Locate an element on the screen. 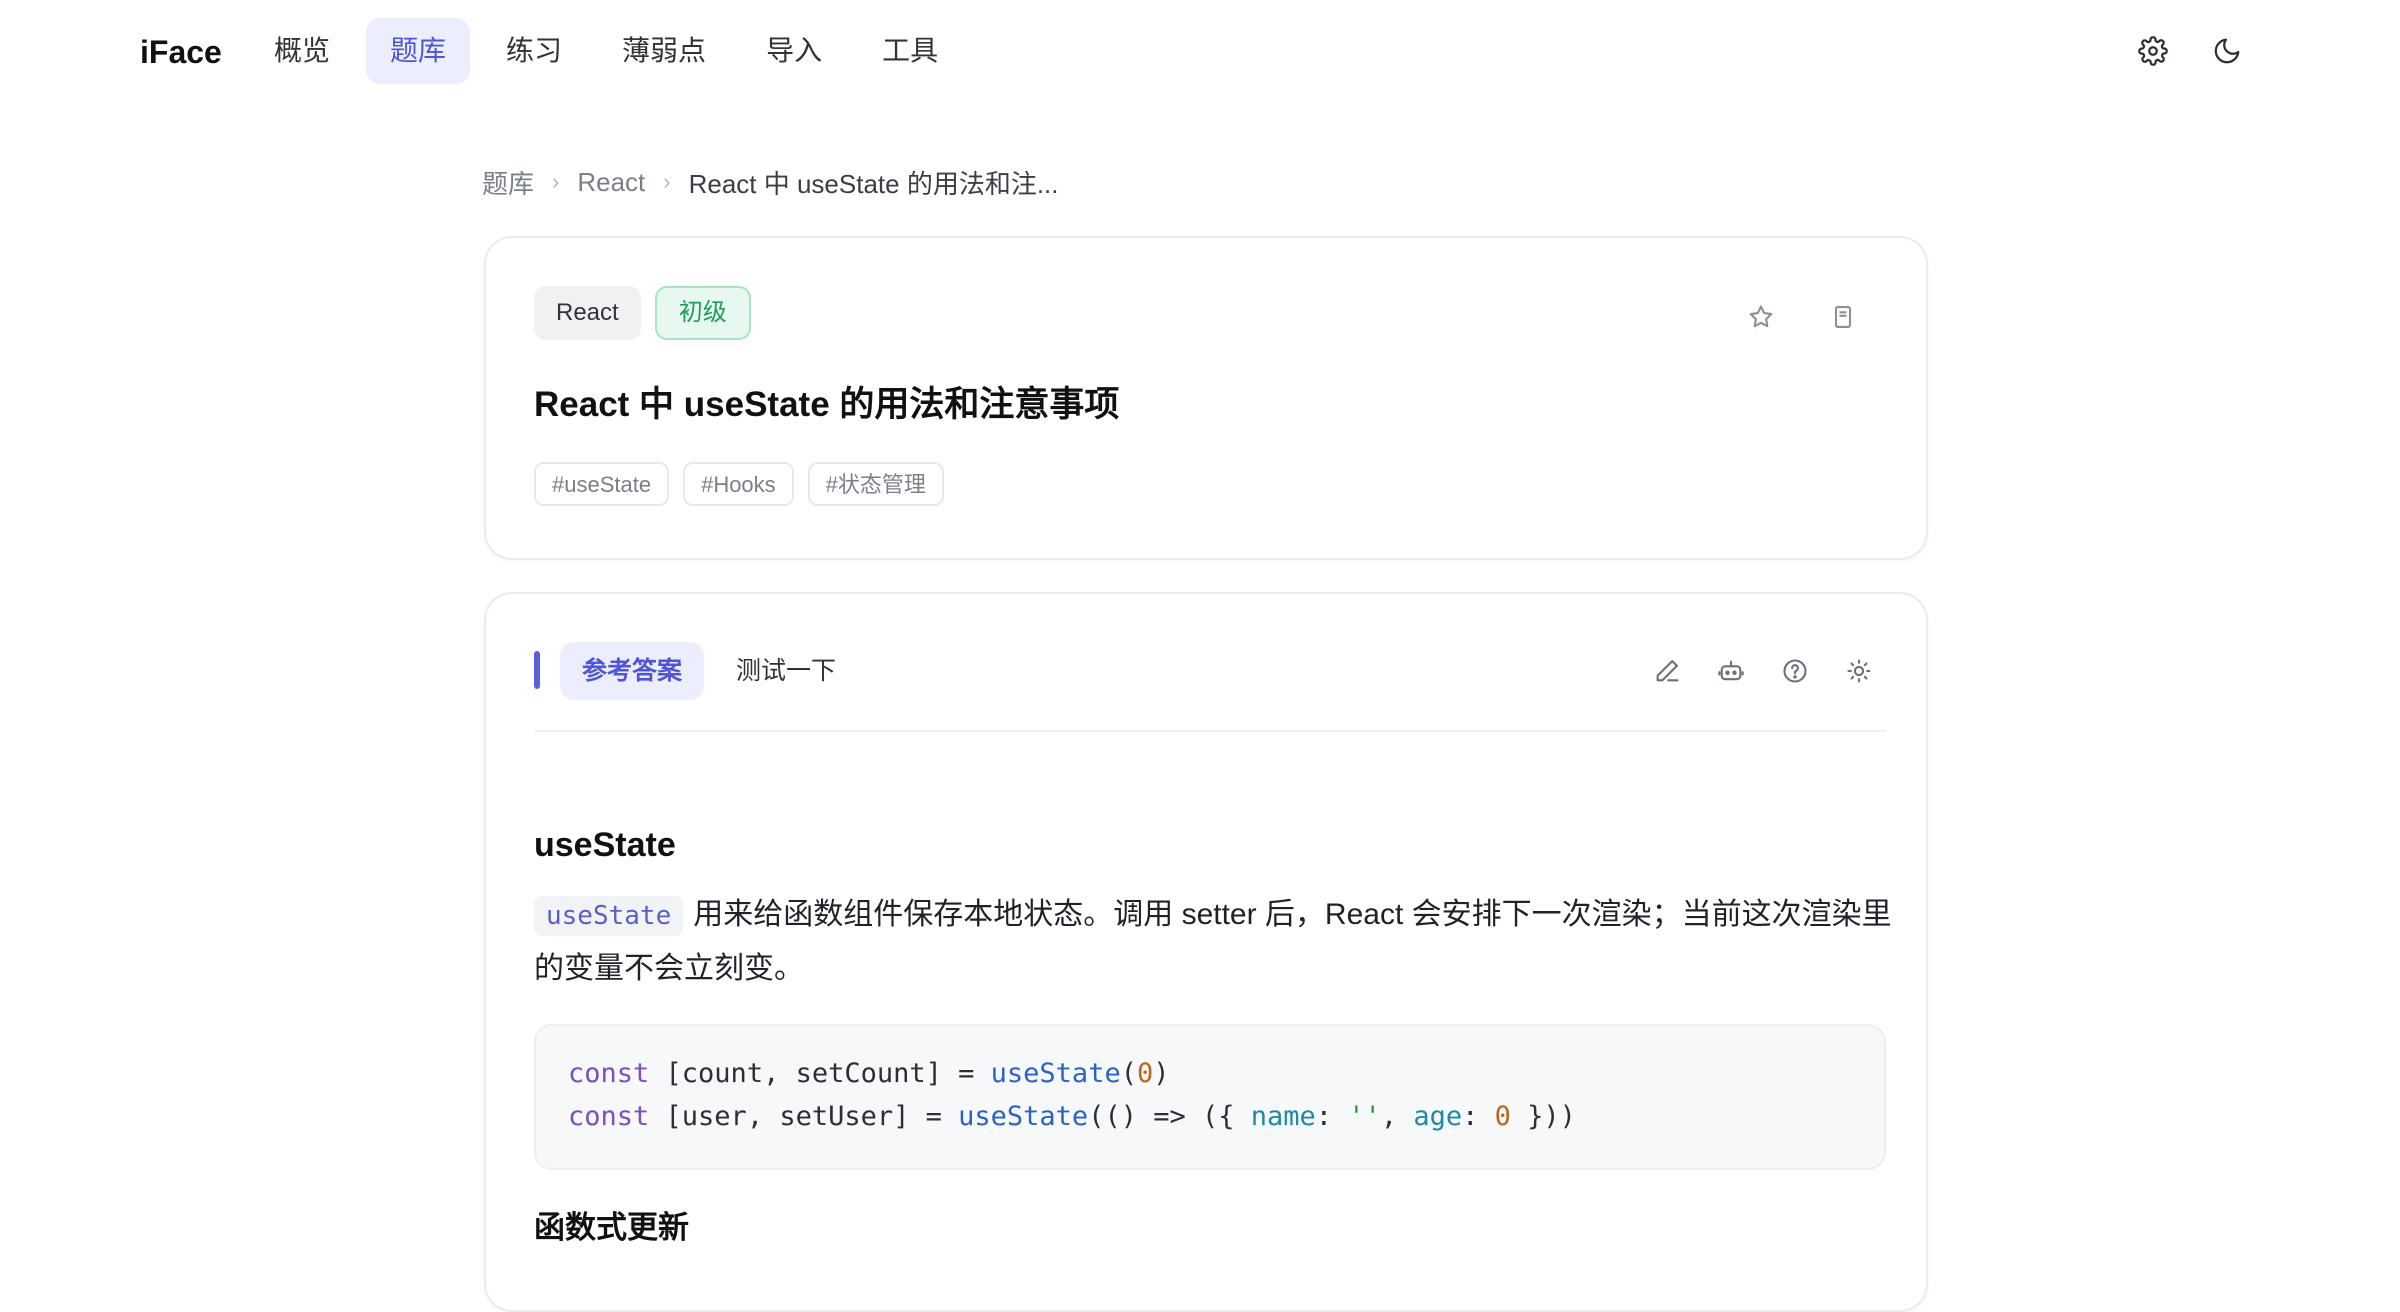  nav-menu: 概览 题库 练习 薄弱点 导入 工具 is located at coordinates (612, 51).